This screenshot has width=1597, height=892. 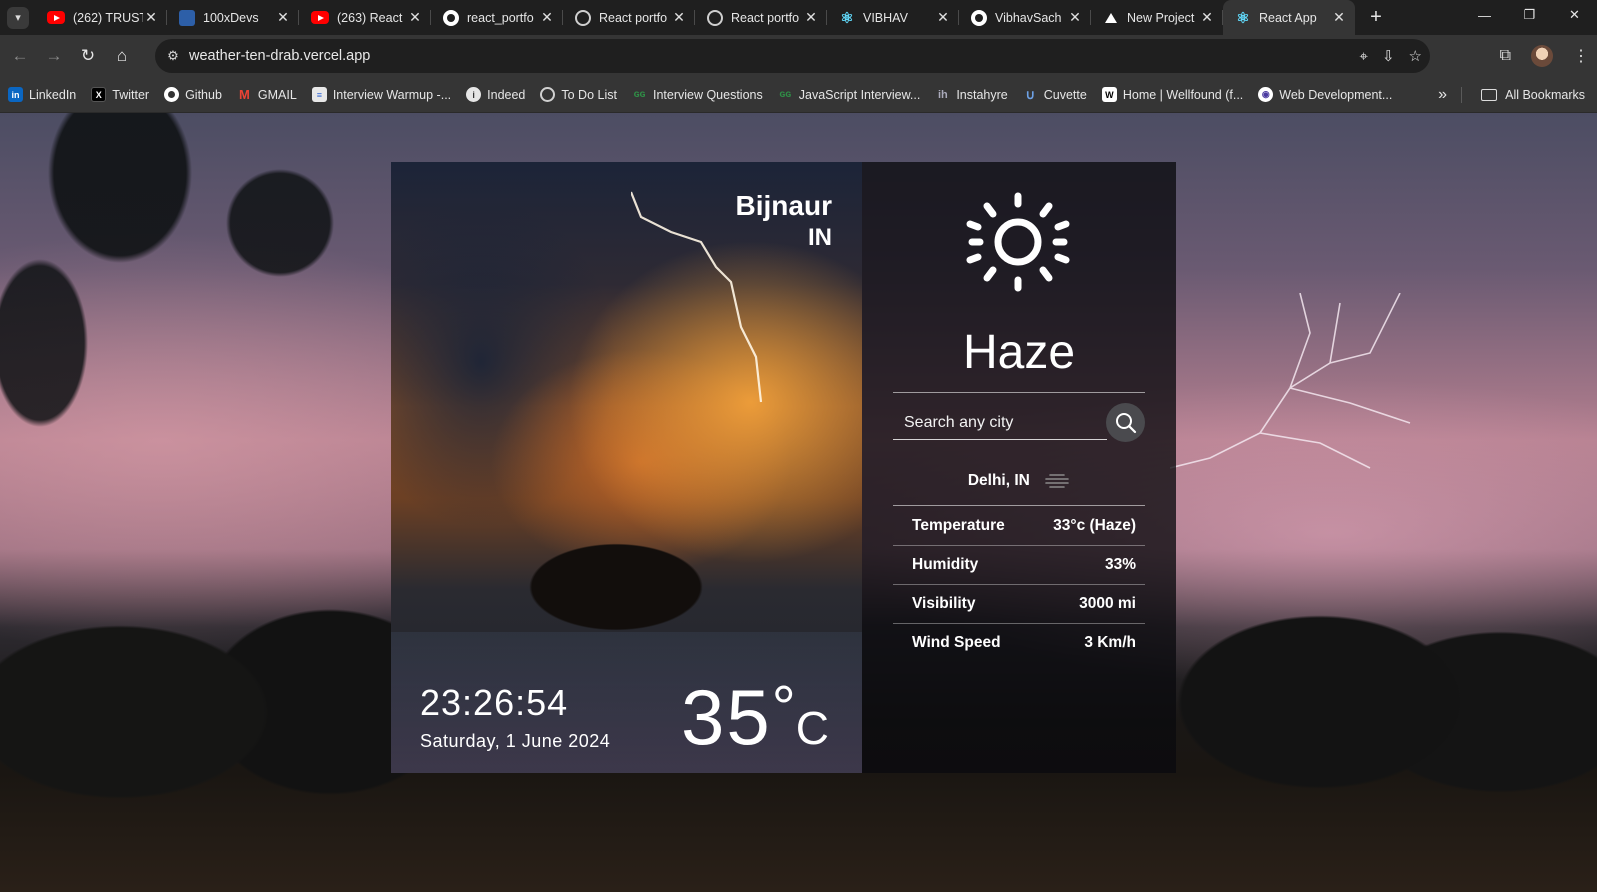 I want to click on x-icon: X, so click(x=99, y=94).